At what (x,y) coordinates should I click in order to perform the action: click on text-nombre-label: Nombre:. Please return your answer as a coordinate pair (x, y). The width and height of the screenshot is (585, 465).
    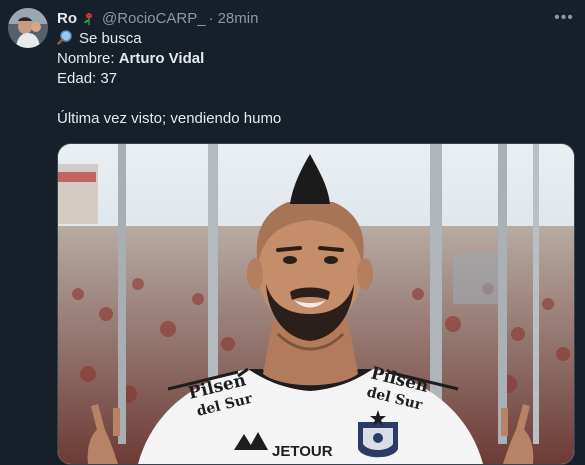
    Looking at the image, I should click on (88, 58).